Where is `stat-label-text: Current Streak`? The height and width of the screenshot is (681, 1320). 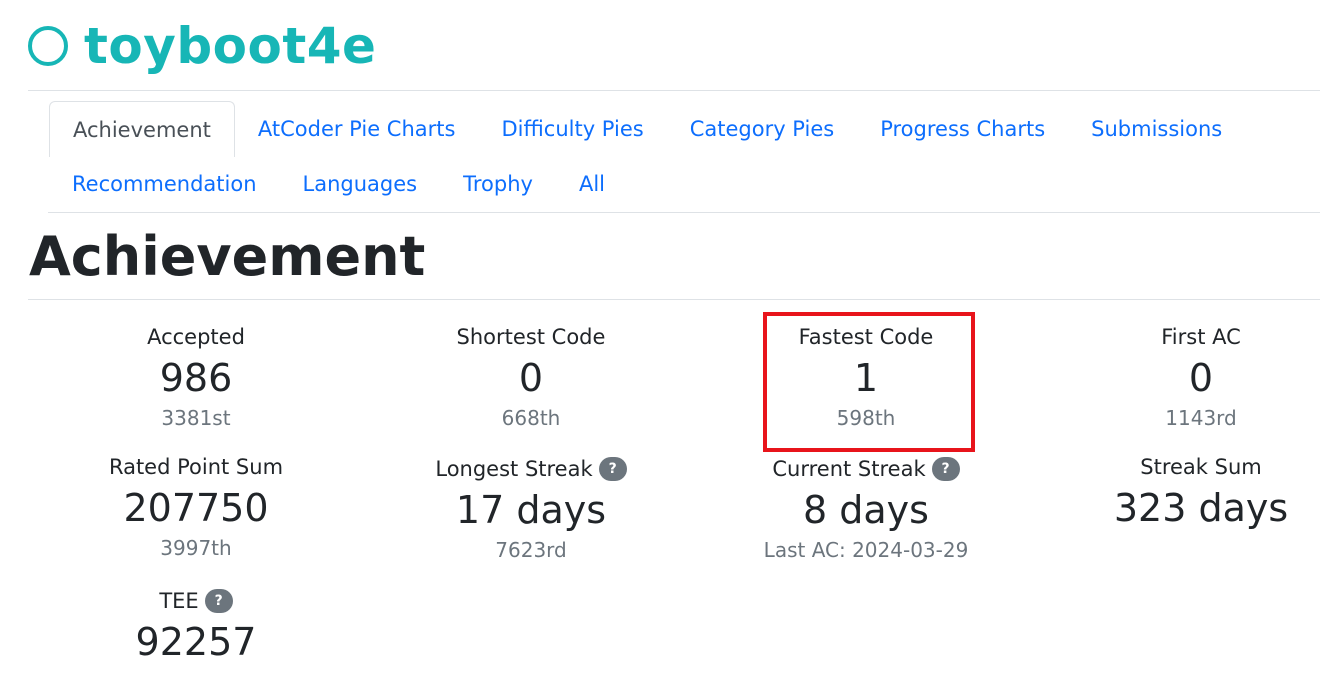 stat-label-text: Current Streak is located at coordinates (849, 469).